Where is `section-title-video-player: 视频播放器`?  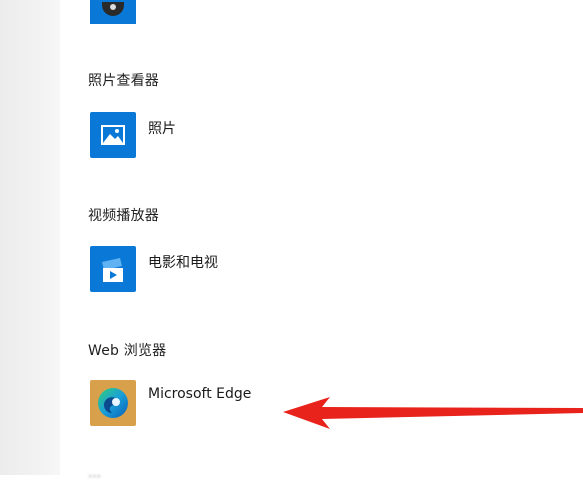 section-title-video-player: 视频播放器 is located at coordinates (123, 216).